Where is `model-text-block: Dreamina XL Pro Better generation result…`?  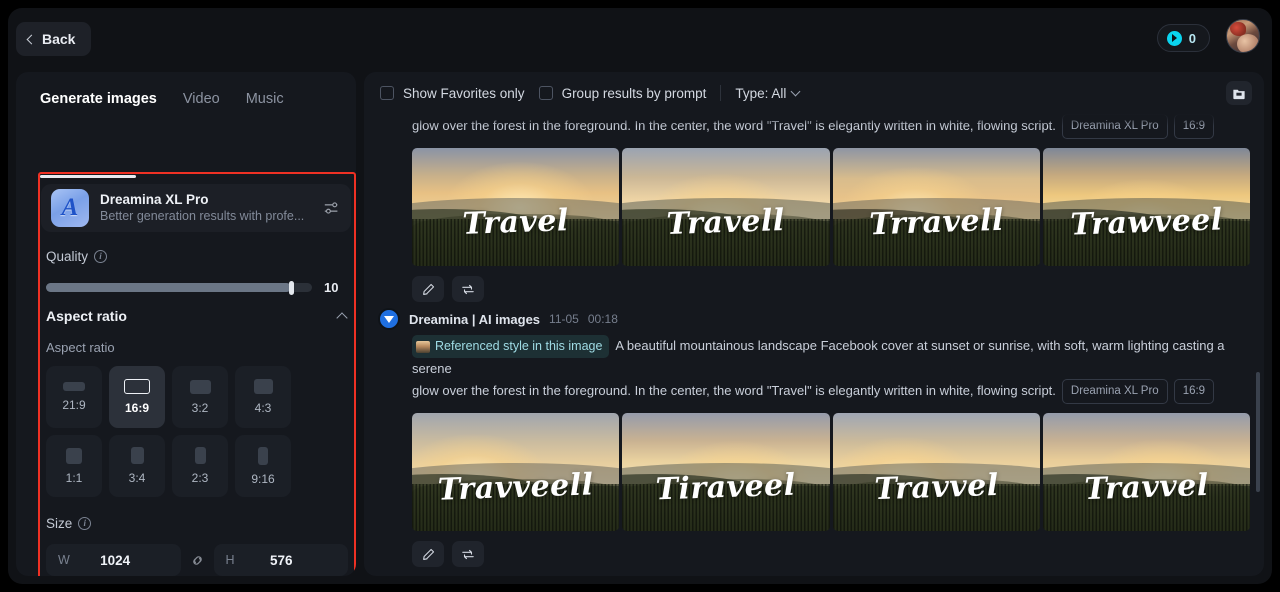
model-text-block: Dreamina XL Pro Better generation result… is located at coordinates (206, 208).